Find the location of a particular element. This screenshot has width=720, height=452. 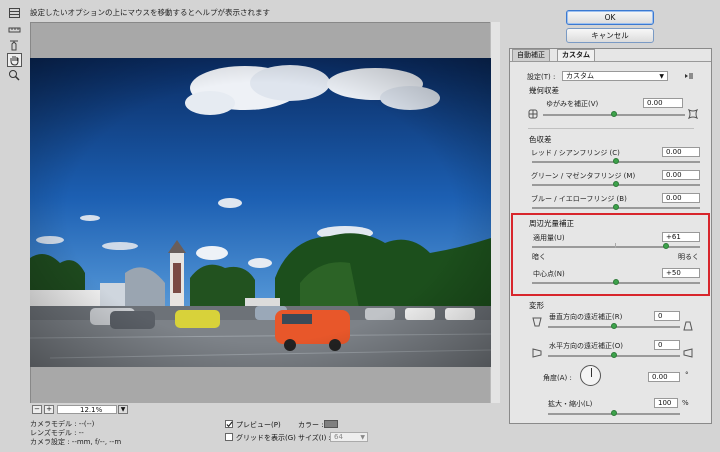

remove-distortion-field: 0.00 is located at coordinates (663, 103).